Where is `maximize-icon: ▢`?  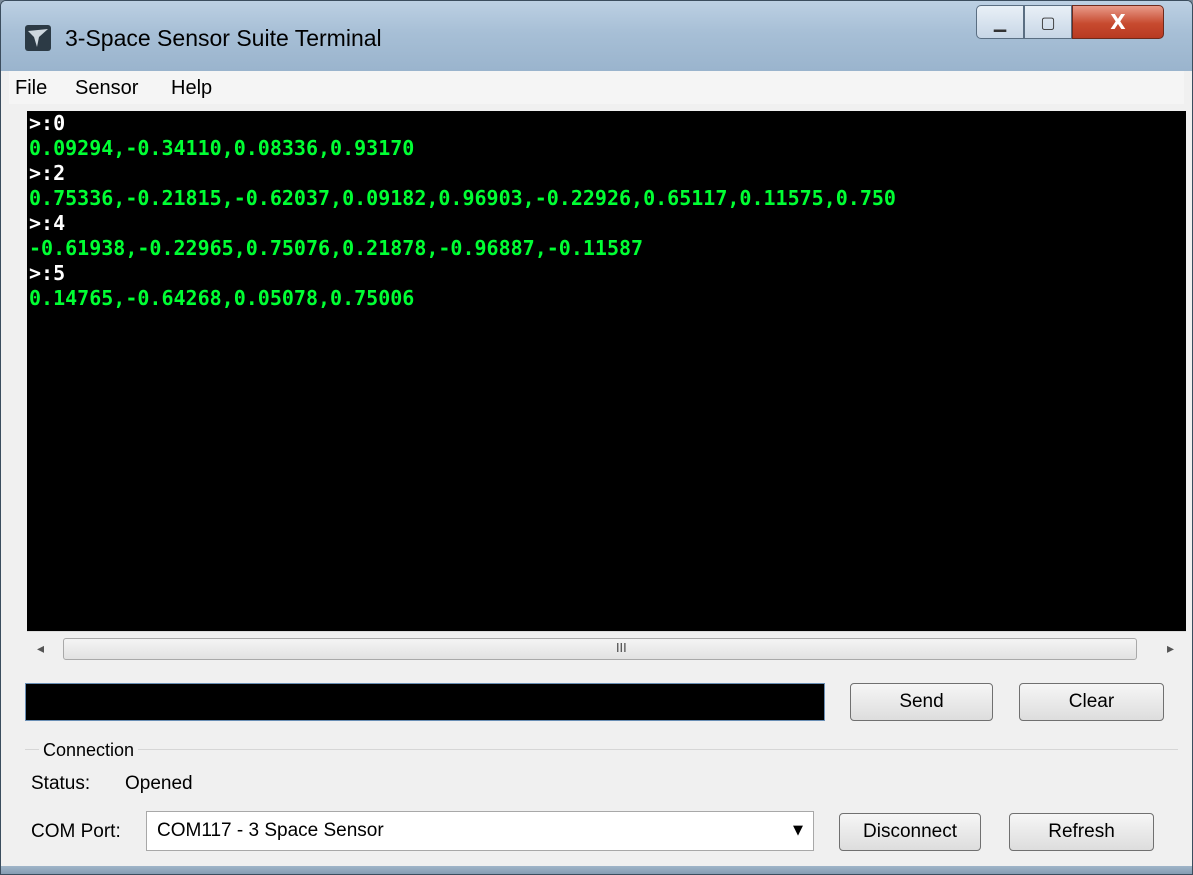 maximize-icon: ▢ is located at coordinates (1048, 22).